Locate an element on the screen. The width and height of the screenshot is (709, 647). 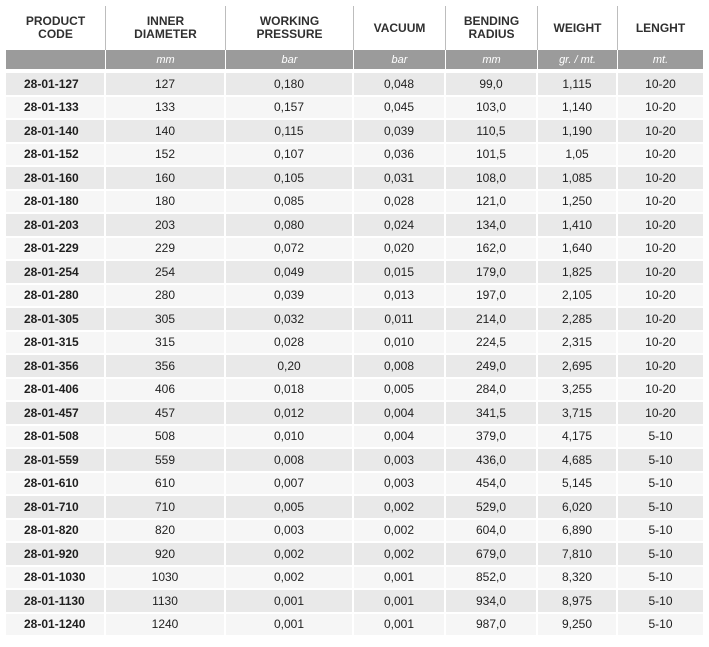
cell-inner-diameter: 508 is located at coordinates (166, 437).